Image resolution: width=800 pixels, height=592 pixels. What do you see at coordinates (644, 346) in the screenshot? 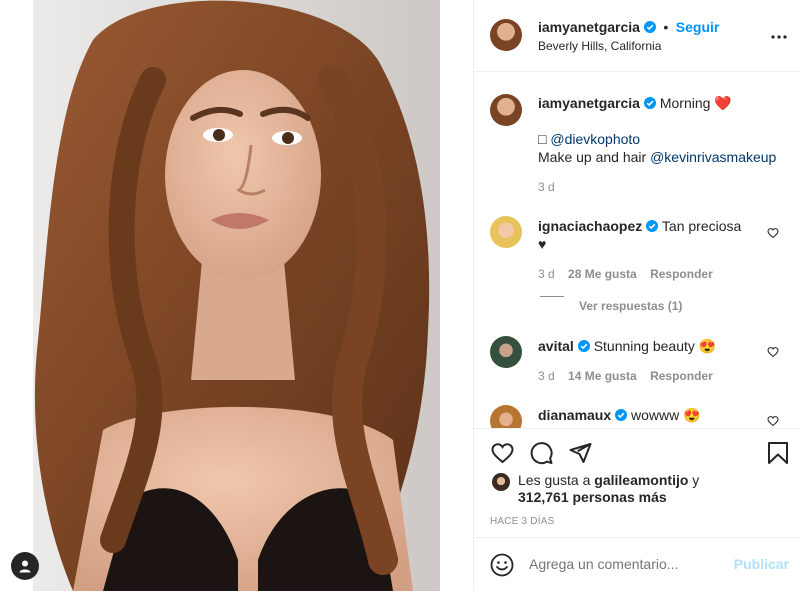
I see `comment-text: Stunning beauty` at bounding box center [644, 346].